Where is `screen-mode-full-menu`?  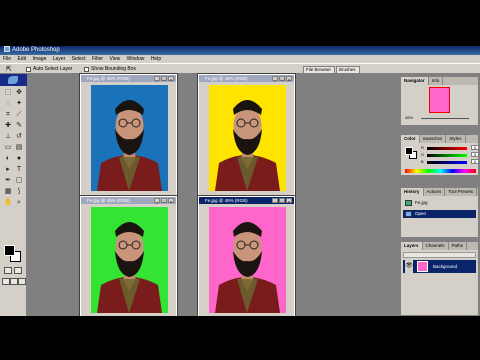 screen-mode-full-menu is located at coordinates (14, 281).